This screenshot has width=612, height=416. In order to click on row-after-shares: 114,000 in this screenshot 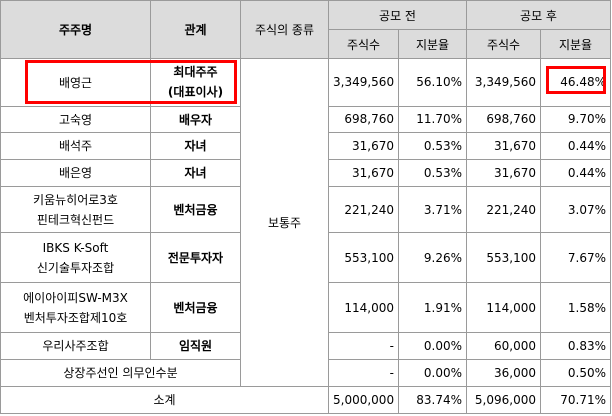, I will do `click(503, 307)`.